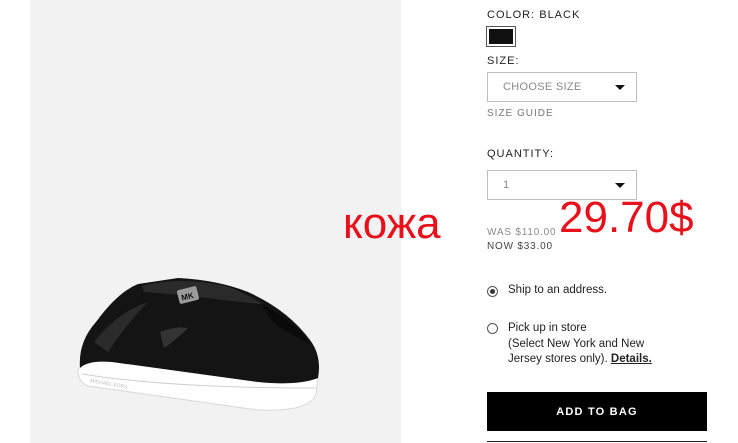 Image resolution: width=738 pixels, height=443 pixels. Describe the element at coordinates (580, 329) in the screenshot. I see `pickup-line-1: Pick up in store` at that location.